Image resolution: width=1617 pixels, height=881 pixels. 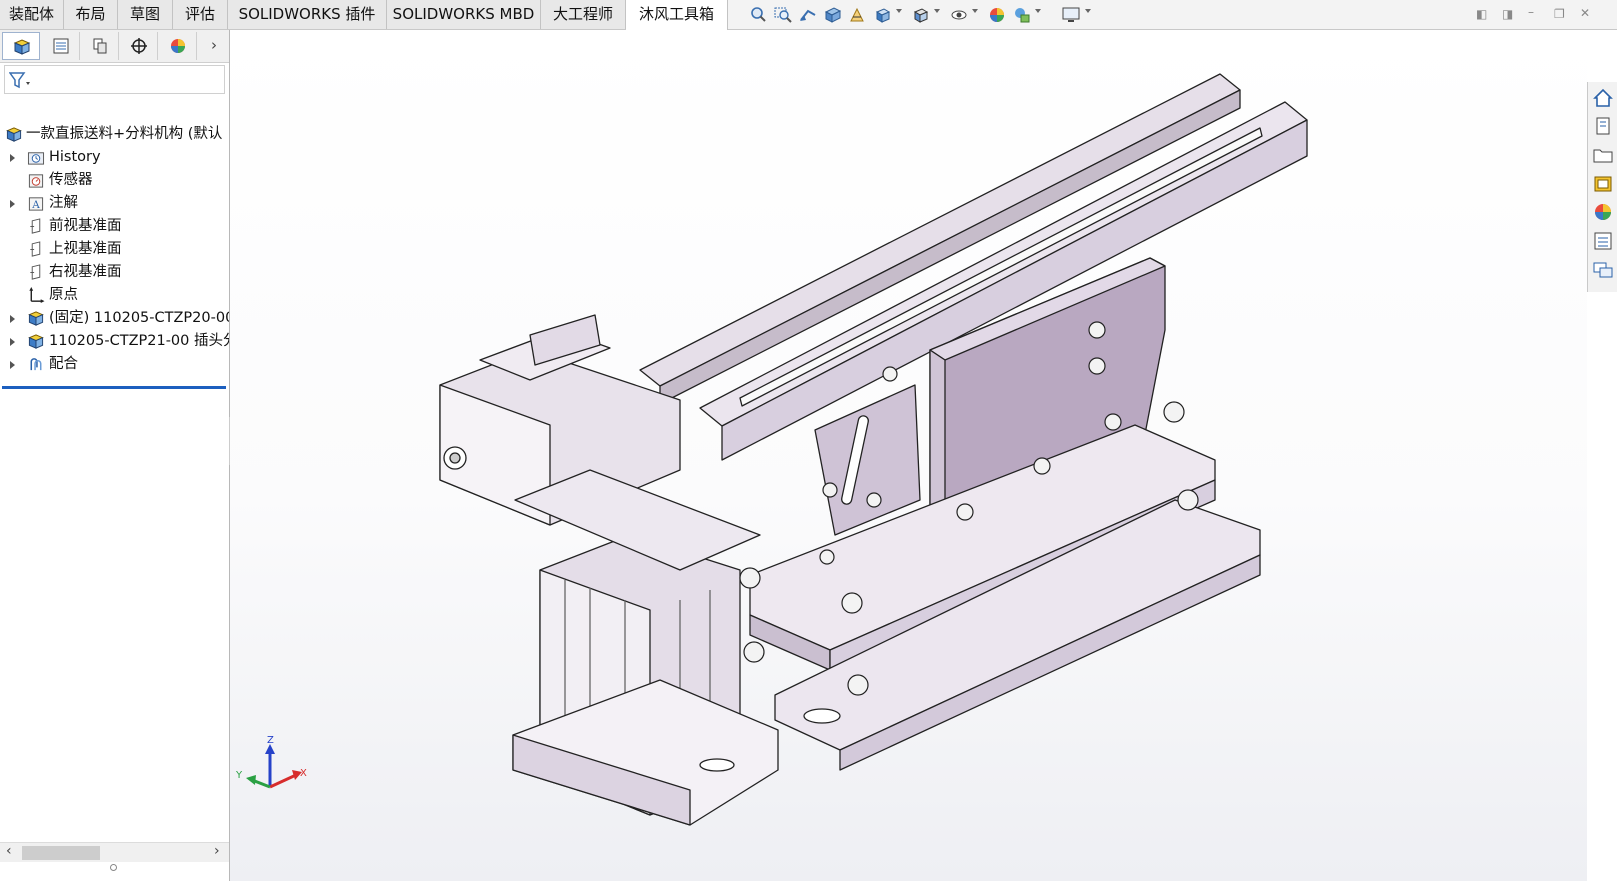 I want to click on featuremanager-tab, so click(x=21, y=46).